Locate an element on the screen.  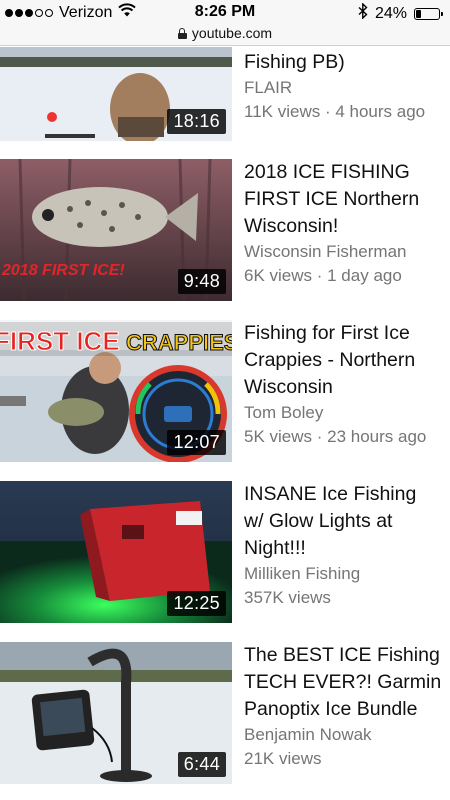
video-meta: 11K views · 4 hours ago is located at coordinates (335, 111).